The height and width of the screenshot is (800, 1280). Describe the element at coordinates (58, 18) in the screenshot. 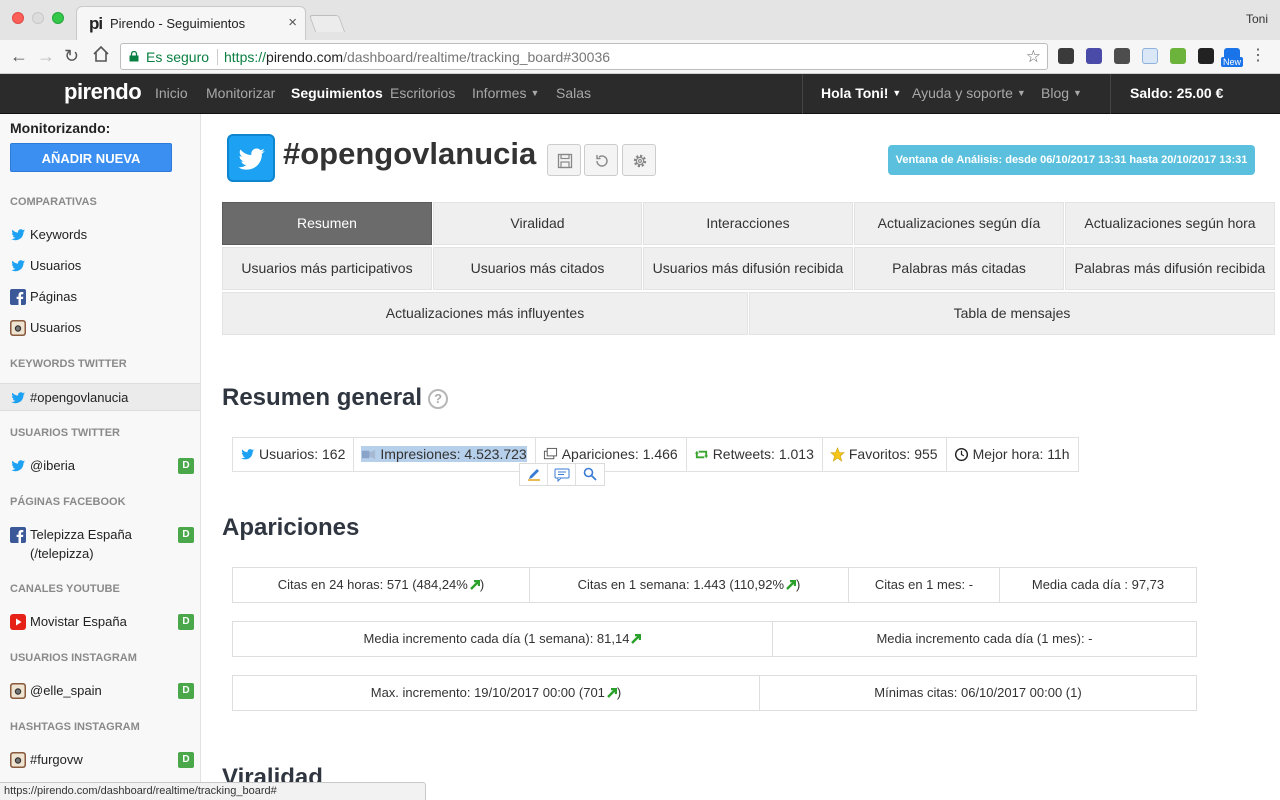

I see `maximize-window-button` at that location.